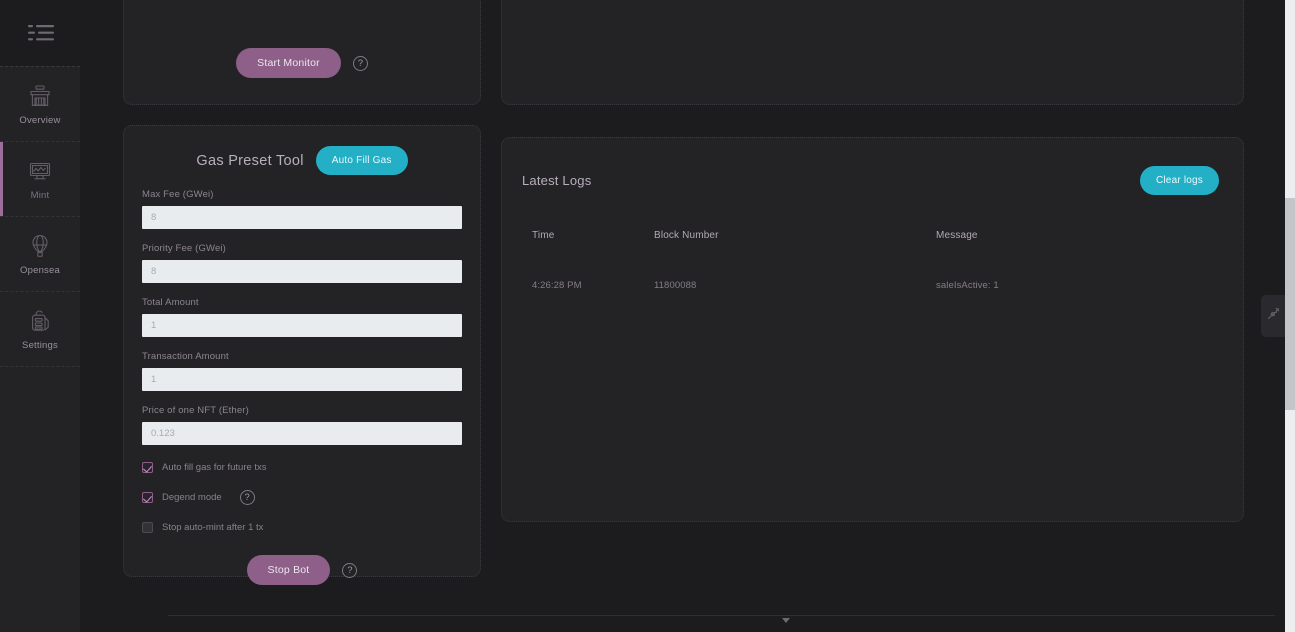  I want to click on sidebar-item-opensea: Opensea, so click(40, 254).